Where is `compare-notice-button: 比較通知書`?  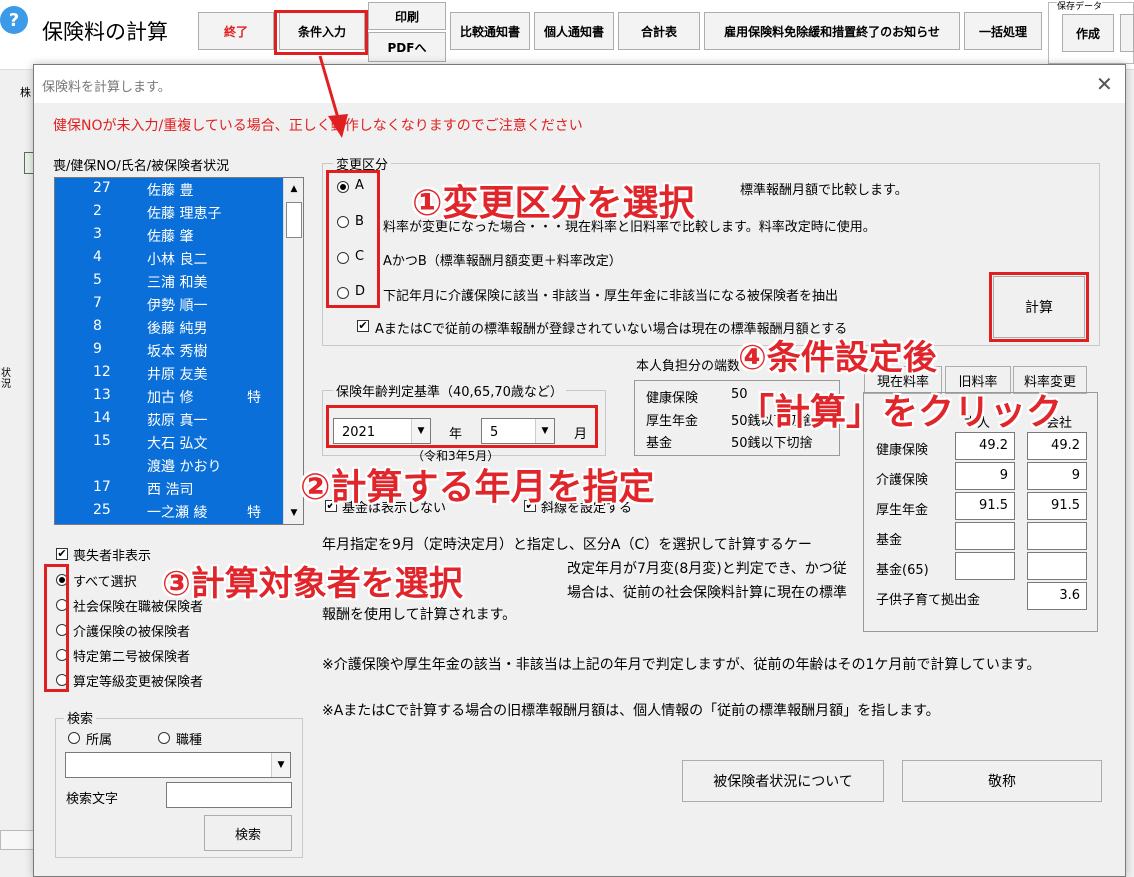 compare-notice-button: 比較通知書 is located at coordinates (490, 31).